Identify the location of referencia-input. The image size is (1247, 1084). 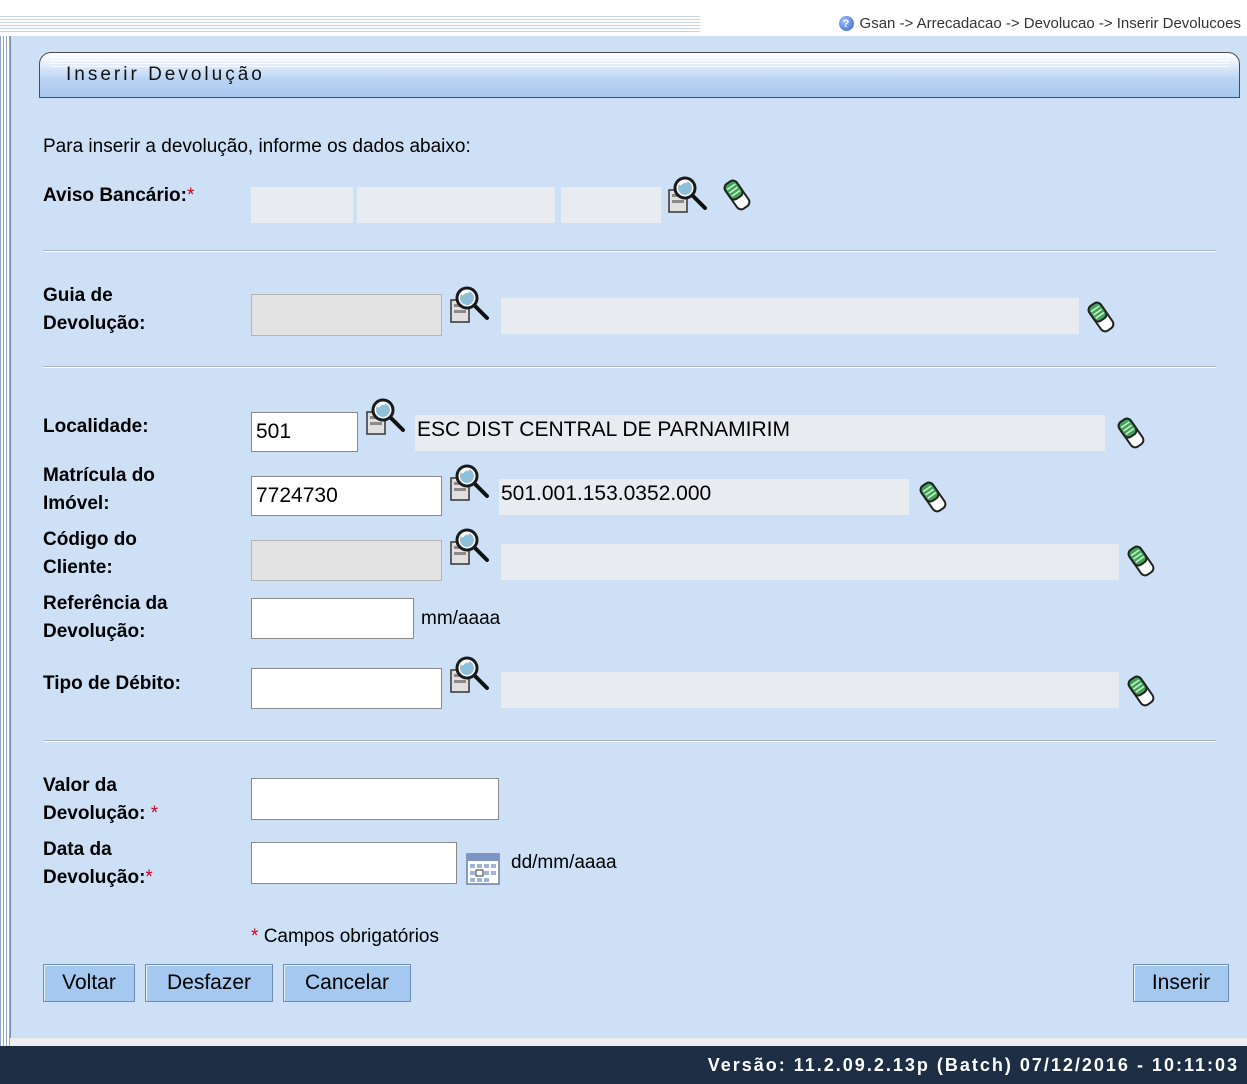
(332, 618).